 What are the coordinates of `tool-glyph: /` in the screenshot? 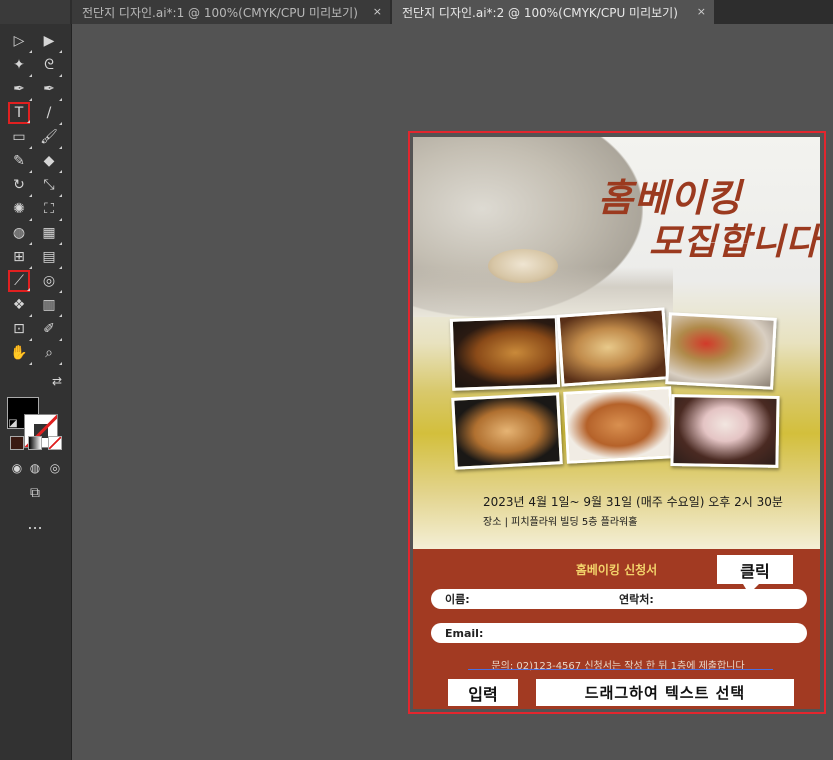 It's located at (49, 113).